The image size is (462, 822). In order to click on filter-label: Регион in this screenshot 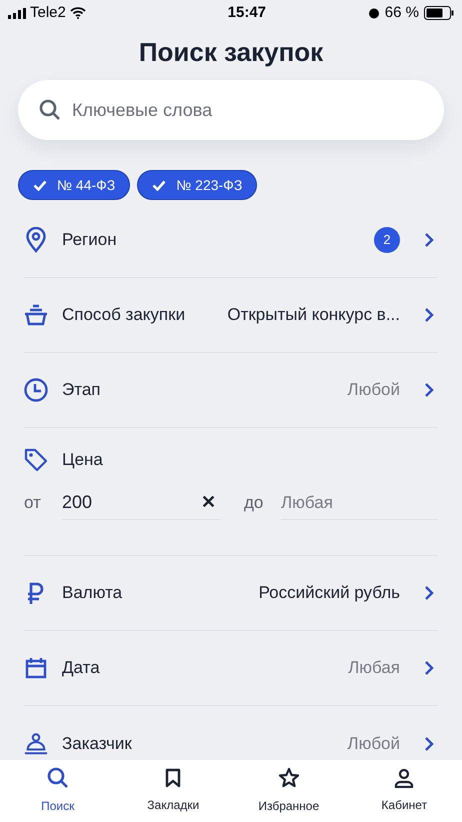, I will do `click(89, 240)`.